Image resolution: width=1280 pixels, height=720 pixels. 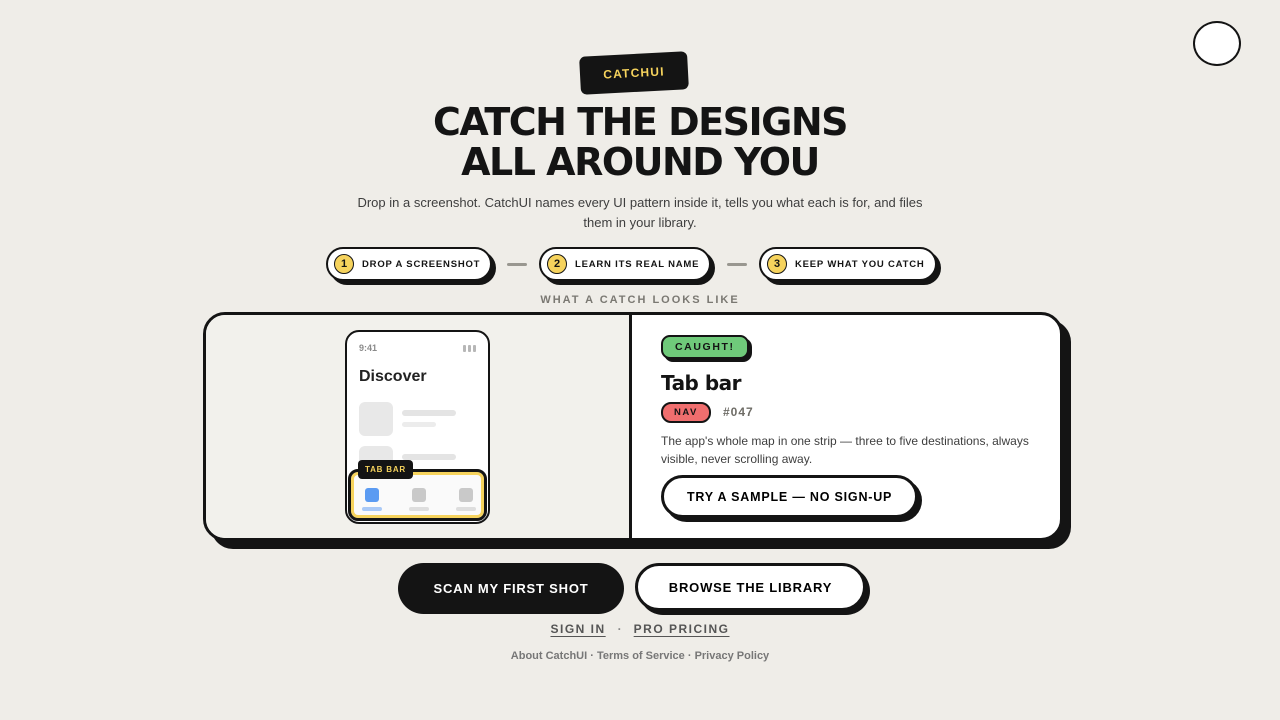 I want to click on headline-line-1: CATCH THE DESIGNS, so click(x=640, y=122).